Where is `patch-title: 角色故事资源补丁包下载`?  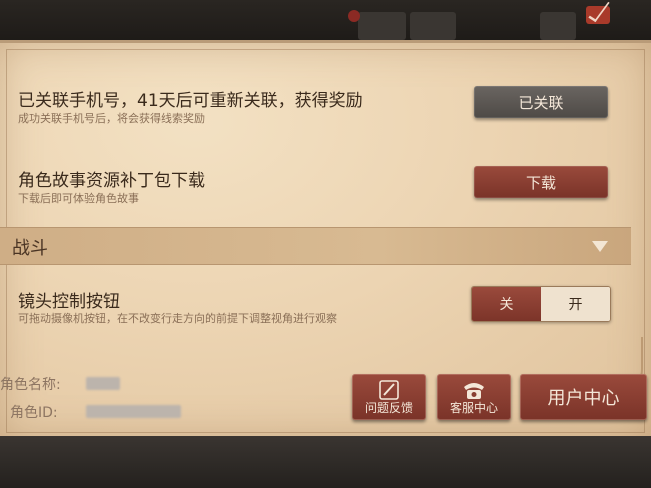 patch-title: 角色故事资源补丁包下载 is located at coordinates (111, 181).